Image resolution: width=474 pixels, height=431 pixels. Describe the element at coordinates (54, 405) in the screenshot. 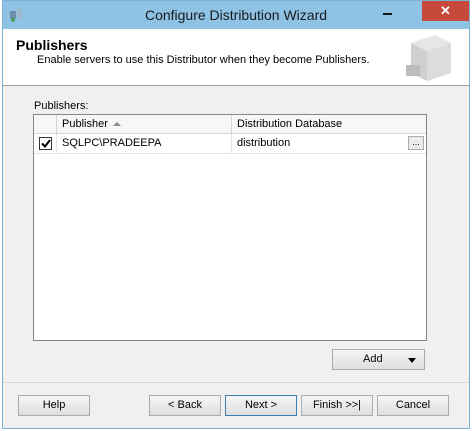

I see `help-button: Help` at that location.